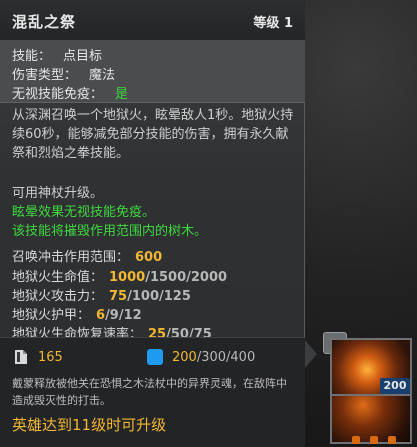 Image resolution: width=417 pixels, height=447 pixels. What do you see at coordinates (118, 296) in the screenshot?
I see `stat-current: 75` at bounding box center [118, 296].